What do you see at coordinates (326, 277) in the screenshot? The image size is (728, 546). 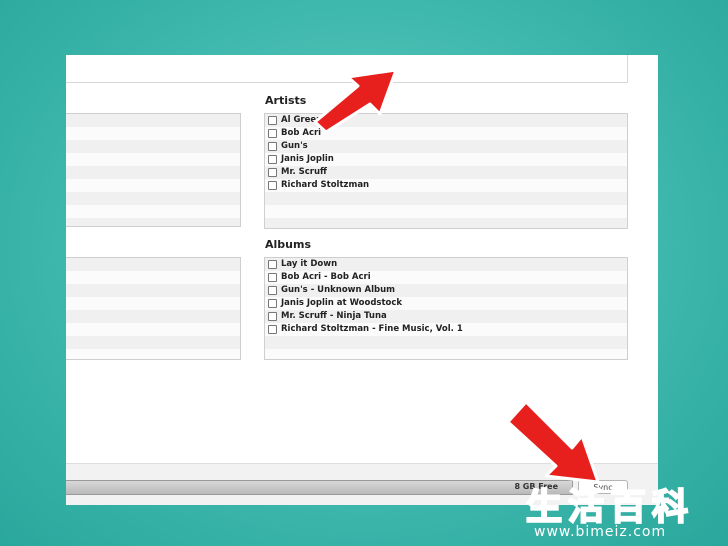 I see `album-label: Bob Acri - Bob Acri` at bounding box center [326, 277].